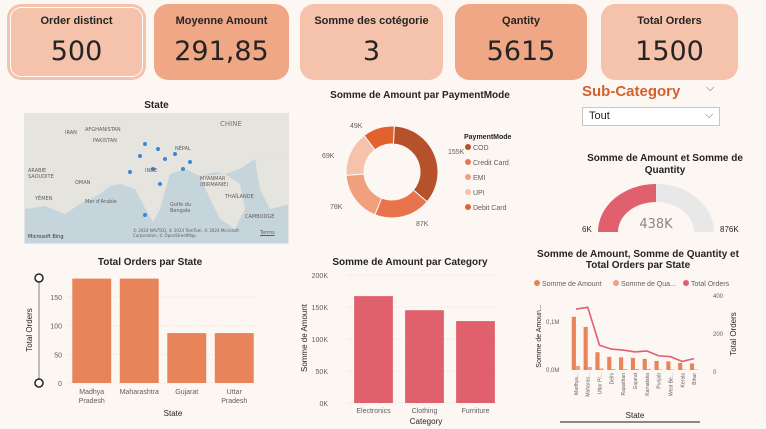 Image resolution: width=766 pixels, height=429 pixels. I want to click on kpi-somme-categorie: Somme des cotégorie 3, so click(371, 42).